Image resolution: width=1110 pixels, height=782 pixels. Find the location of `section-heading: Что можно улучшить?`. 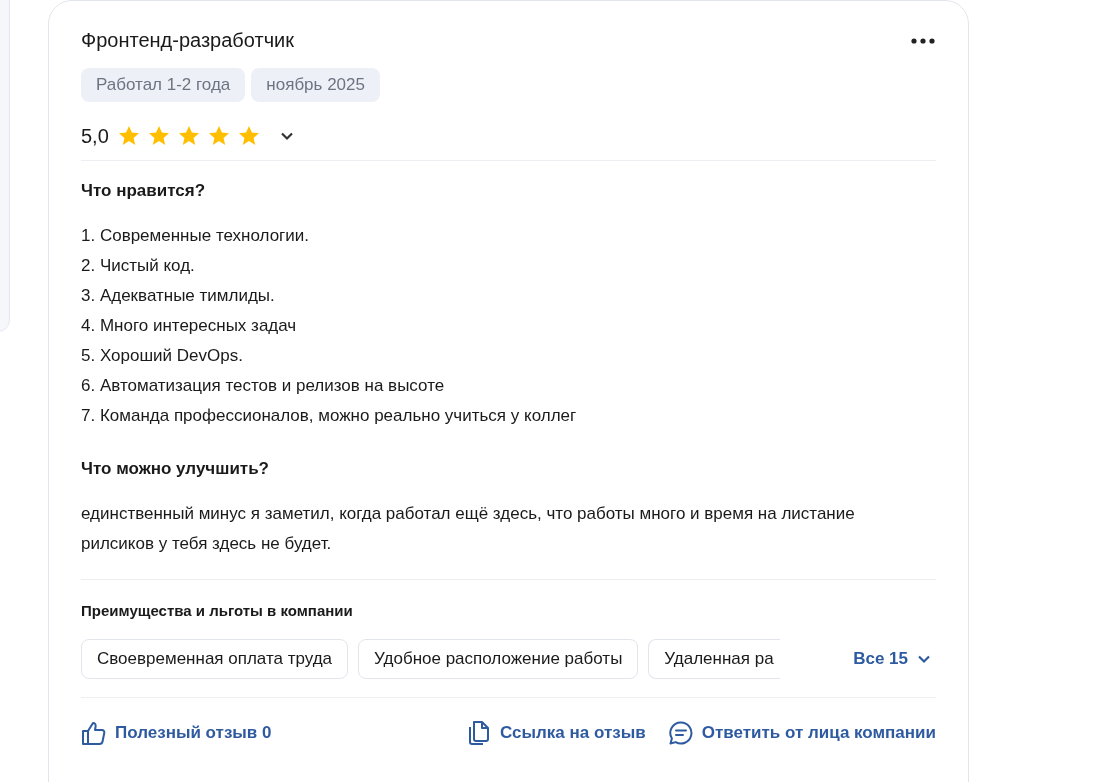

section-heading: Что можно улучшить? is located at coordinates (175, 469).